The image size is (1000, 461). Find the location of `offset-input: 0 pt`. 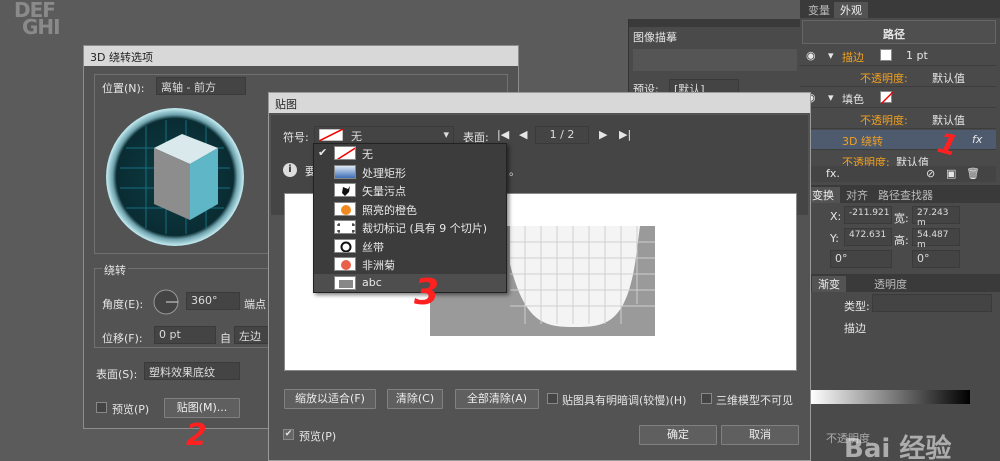

offset-input: 0 pt is located at coordinates (185, 335).